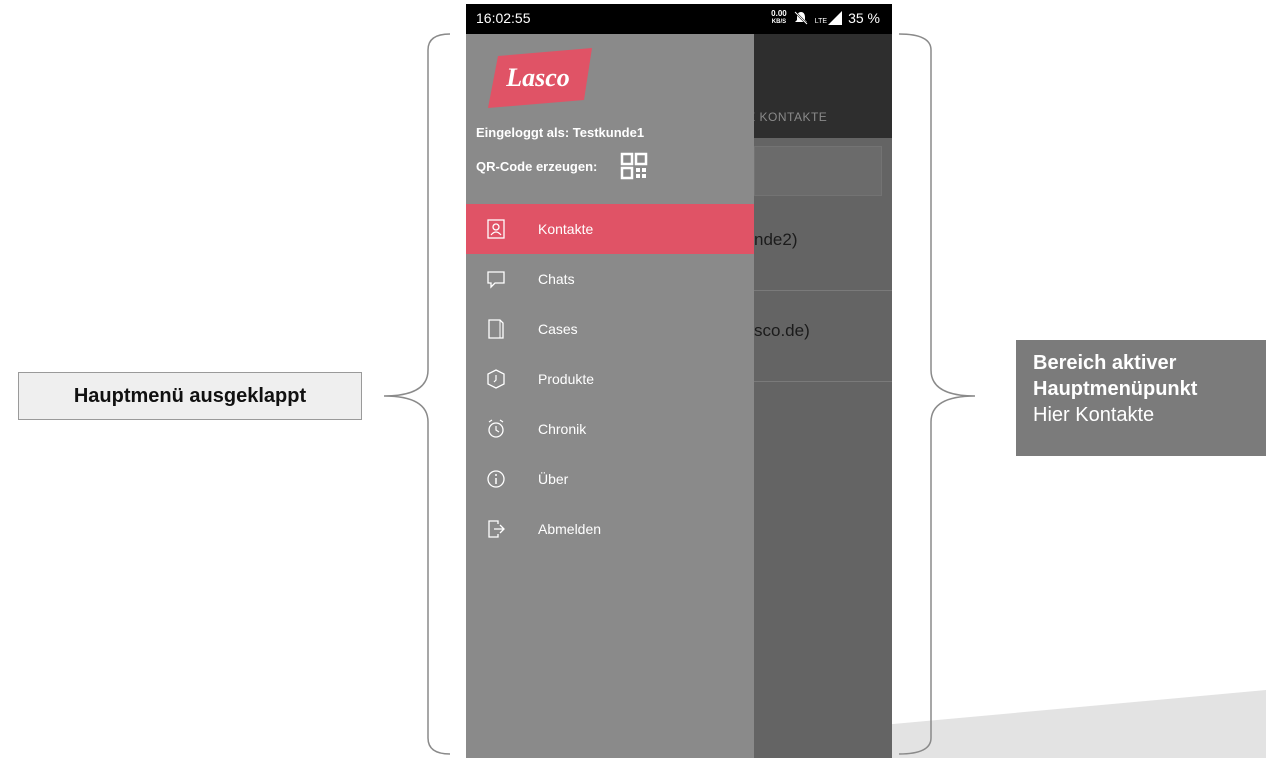  I want to click on menu-item-ueber: Über, so click(610, 479).